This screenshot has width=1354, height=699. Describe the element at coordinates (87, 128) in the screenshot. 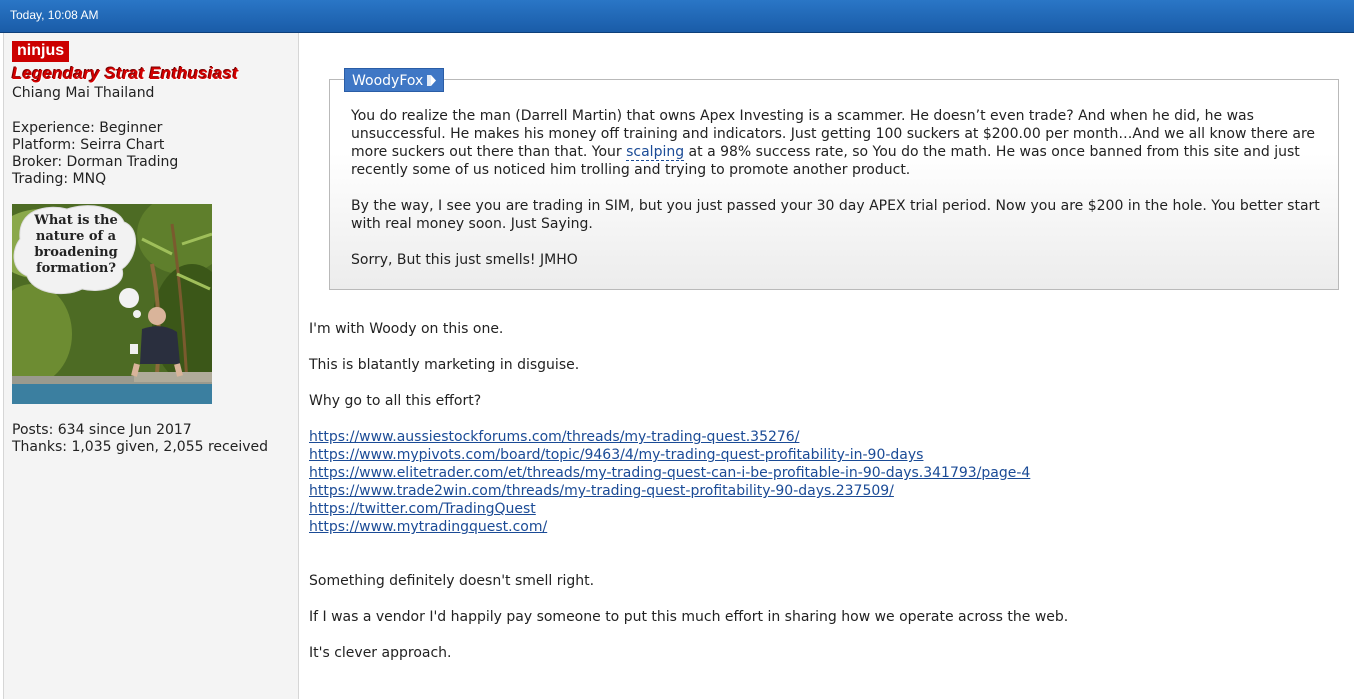

I see `user-experience: Experience: Beginner` at that location.